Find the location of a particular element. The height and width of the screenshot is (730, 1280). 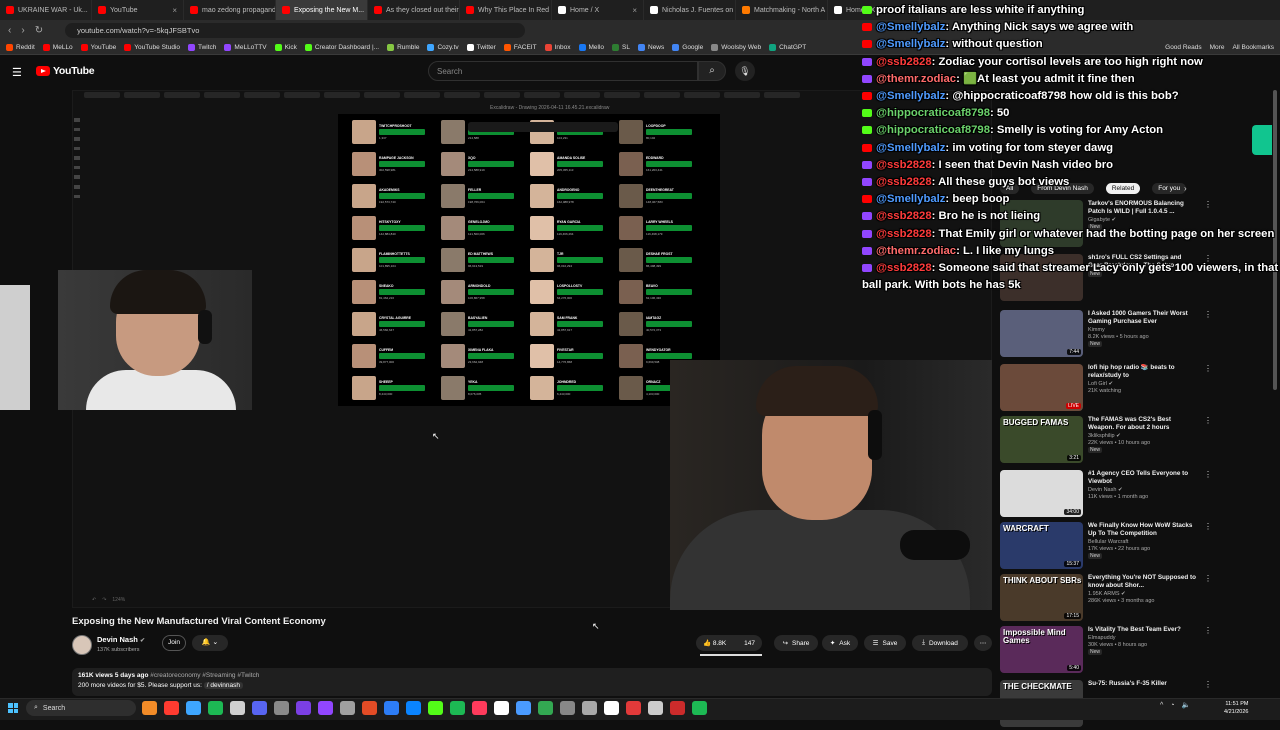

forward-icon: › is located at coordinates (22, 30).